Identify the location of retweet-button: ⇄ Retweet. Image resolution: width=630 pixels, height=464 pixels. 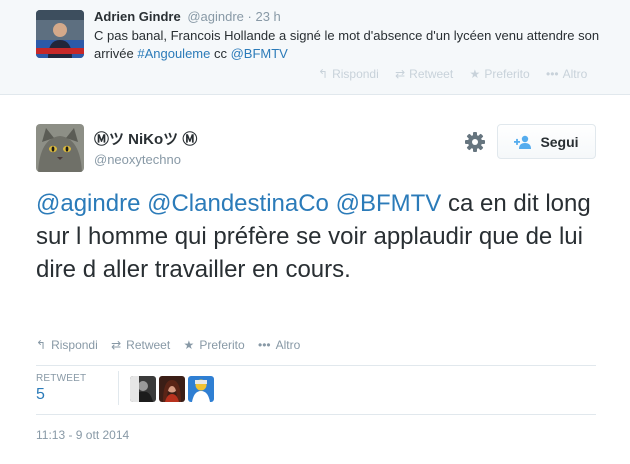
(140, 345).